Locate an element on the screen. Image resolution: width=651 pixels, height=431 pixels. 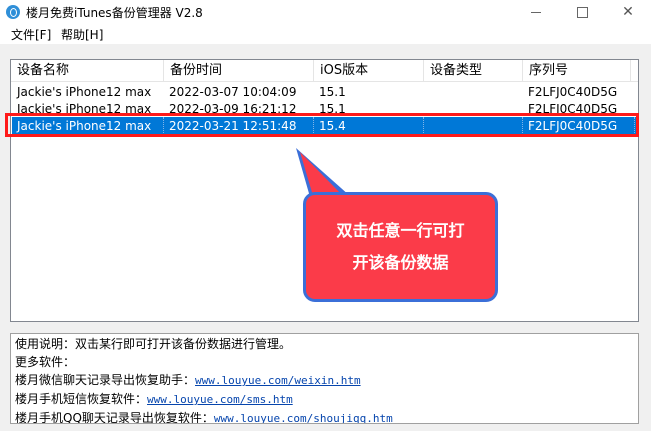
link-label: 楼月微信聊天记录导出恢复助手： is located at coordinates (105, 380).